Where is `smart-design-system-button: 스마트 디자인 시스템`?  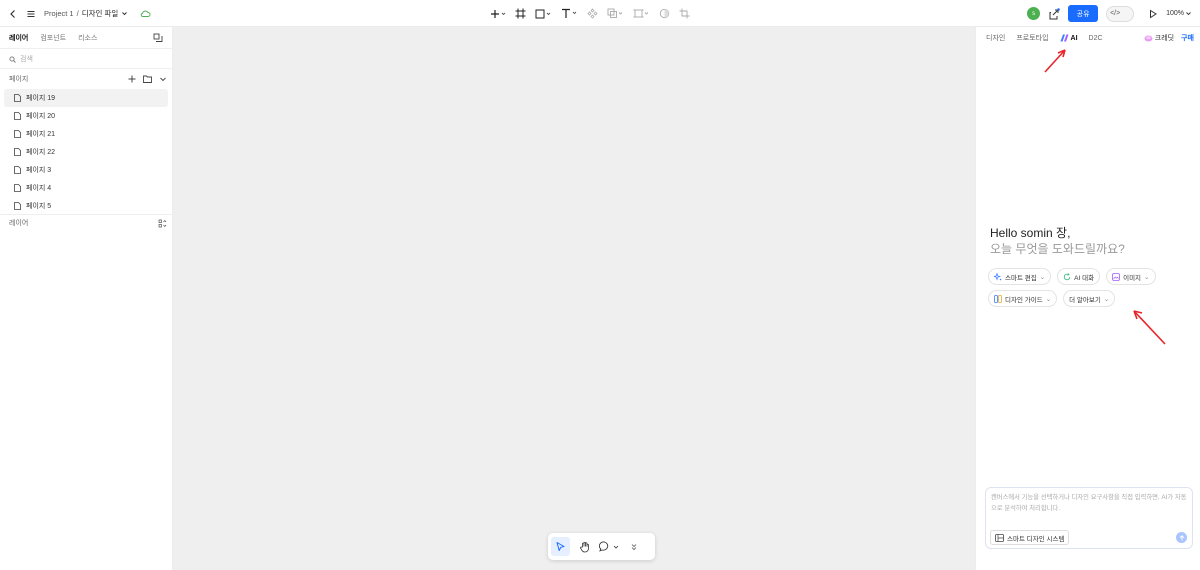
smart-design-system-button: 스마트 디자인 시스템 is located at coordinates (1030, 537).